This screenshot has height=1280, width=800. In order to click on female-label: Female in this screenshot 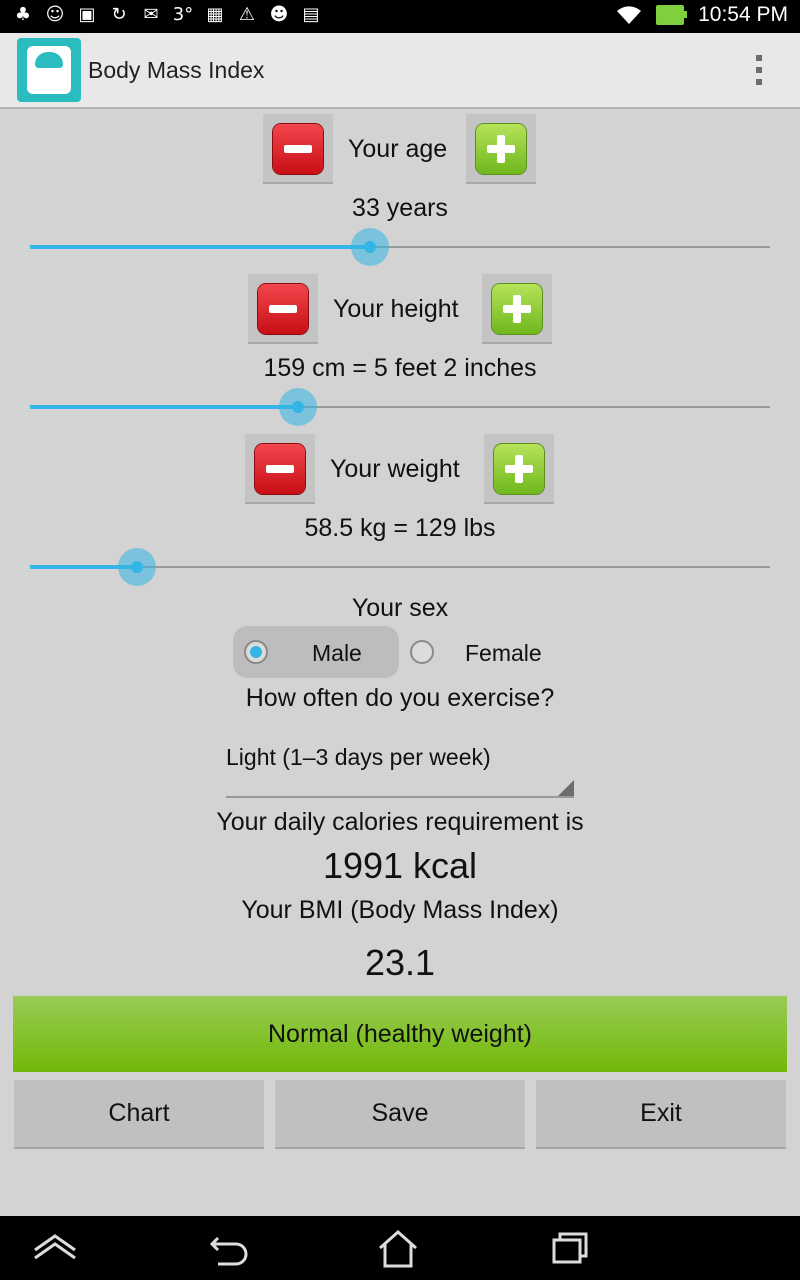, I will do `click(503, 653)`.